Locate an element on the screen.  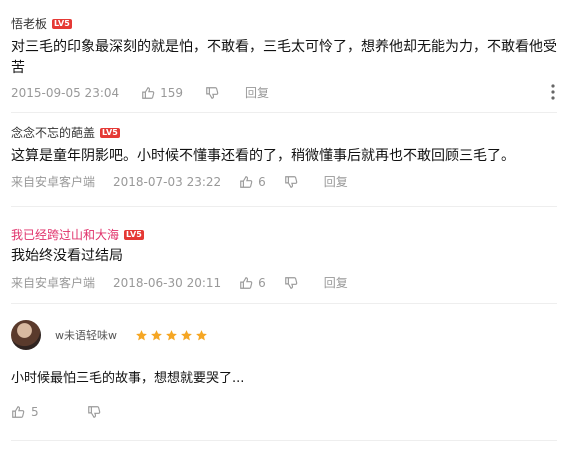
comment-3-meta: 来自安卓客户端 2018-06-30 20:11 6 回复 is located at coordinates (179, 282).